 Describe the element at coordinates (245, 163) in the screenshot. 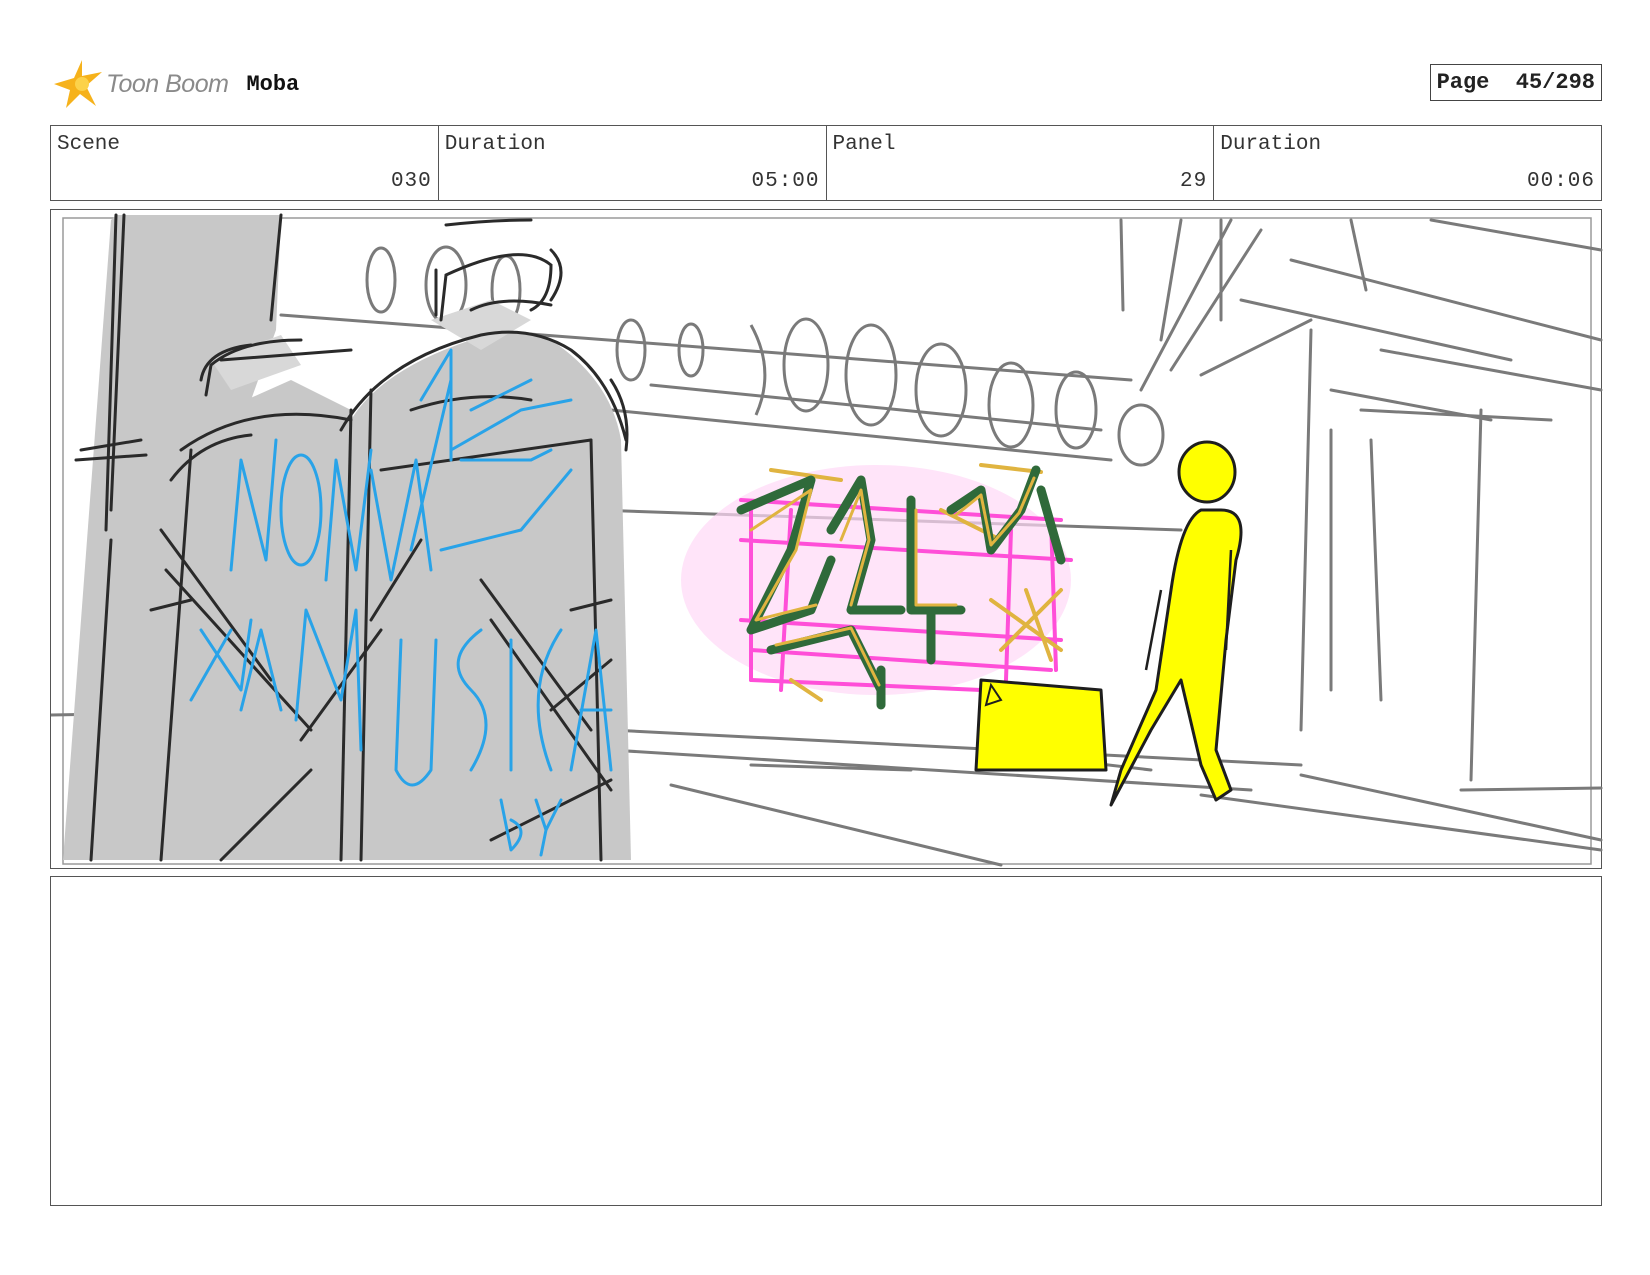

I see `scene-cell: Scene 030` at that location.